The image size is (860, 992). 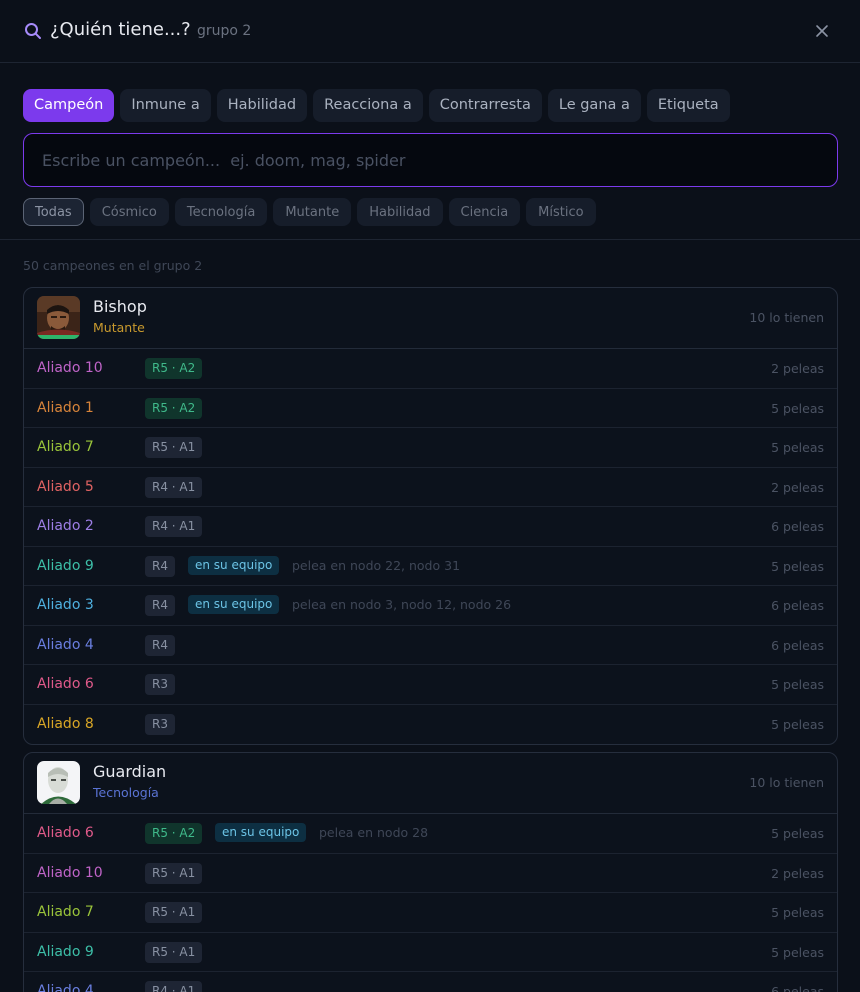 I want to click on ally-name: Aliado 5, so click(x=65, y=486).